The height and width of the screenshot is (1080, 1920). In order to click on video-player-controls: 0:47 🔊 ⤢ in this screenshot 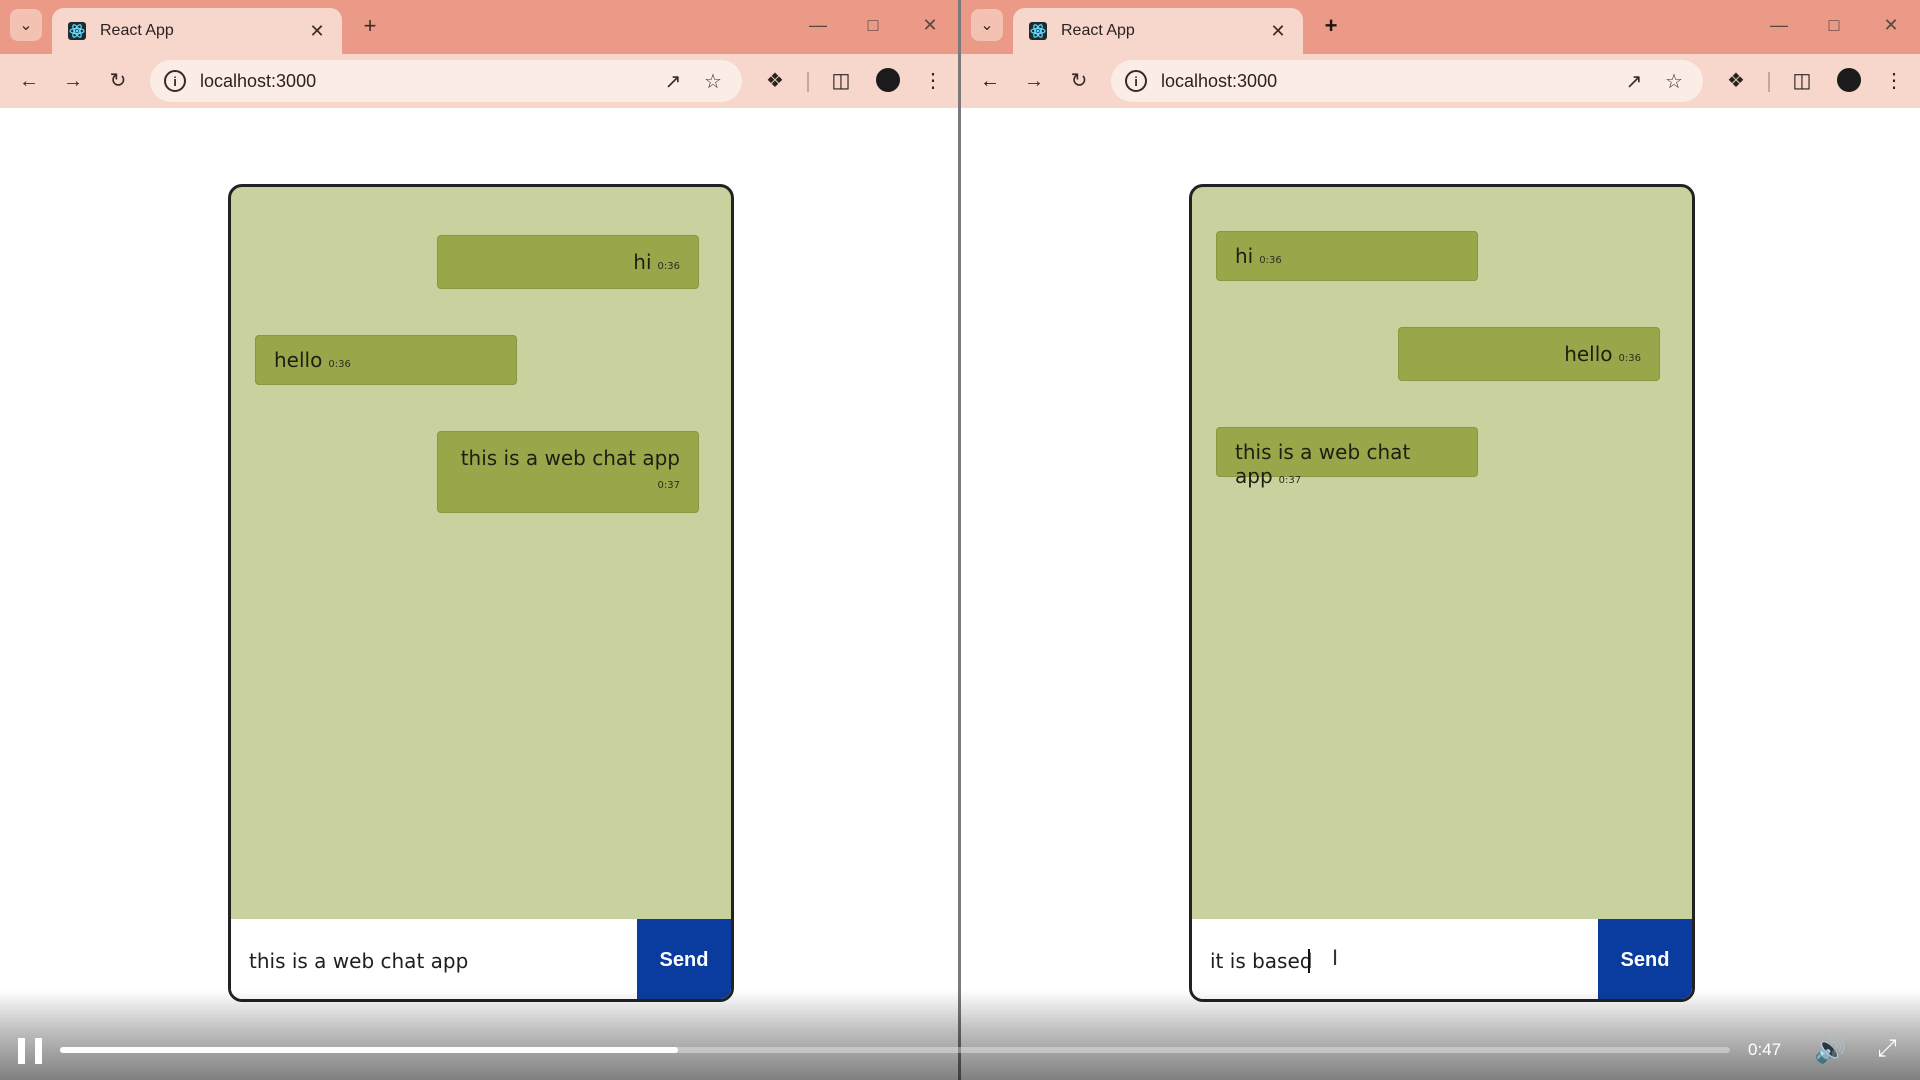, I will do `click(960, 1035)`.